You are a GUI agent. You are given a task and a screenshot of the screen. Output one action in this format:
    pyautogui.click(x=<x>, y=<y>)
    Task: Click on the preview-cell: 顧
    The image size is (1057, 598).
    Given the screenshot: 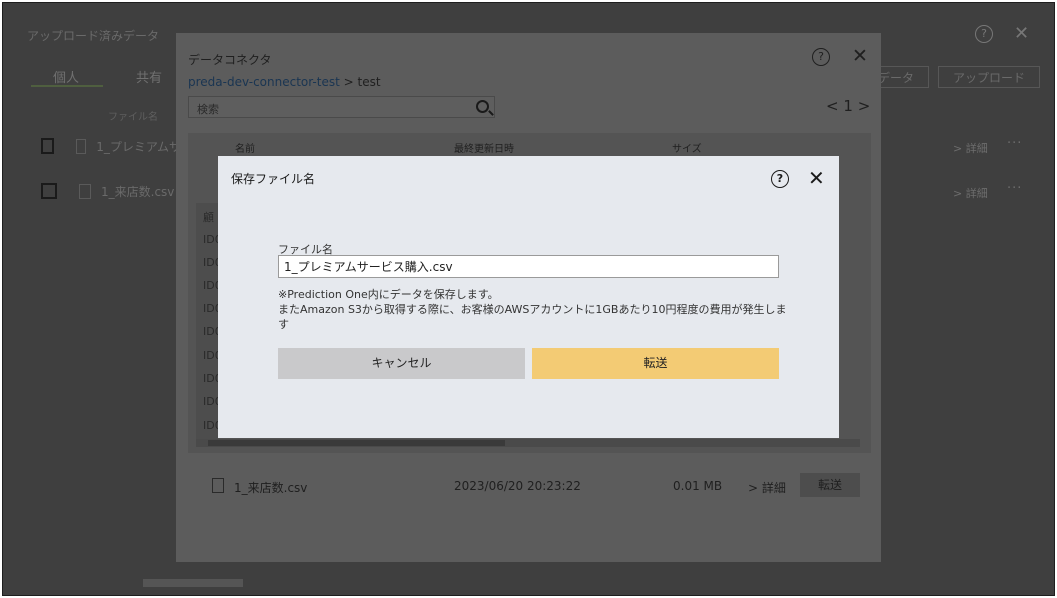 What is the action you would take?
    pyautogui.click(x=208, y=217)
    